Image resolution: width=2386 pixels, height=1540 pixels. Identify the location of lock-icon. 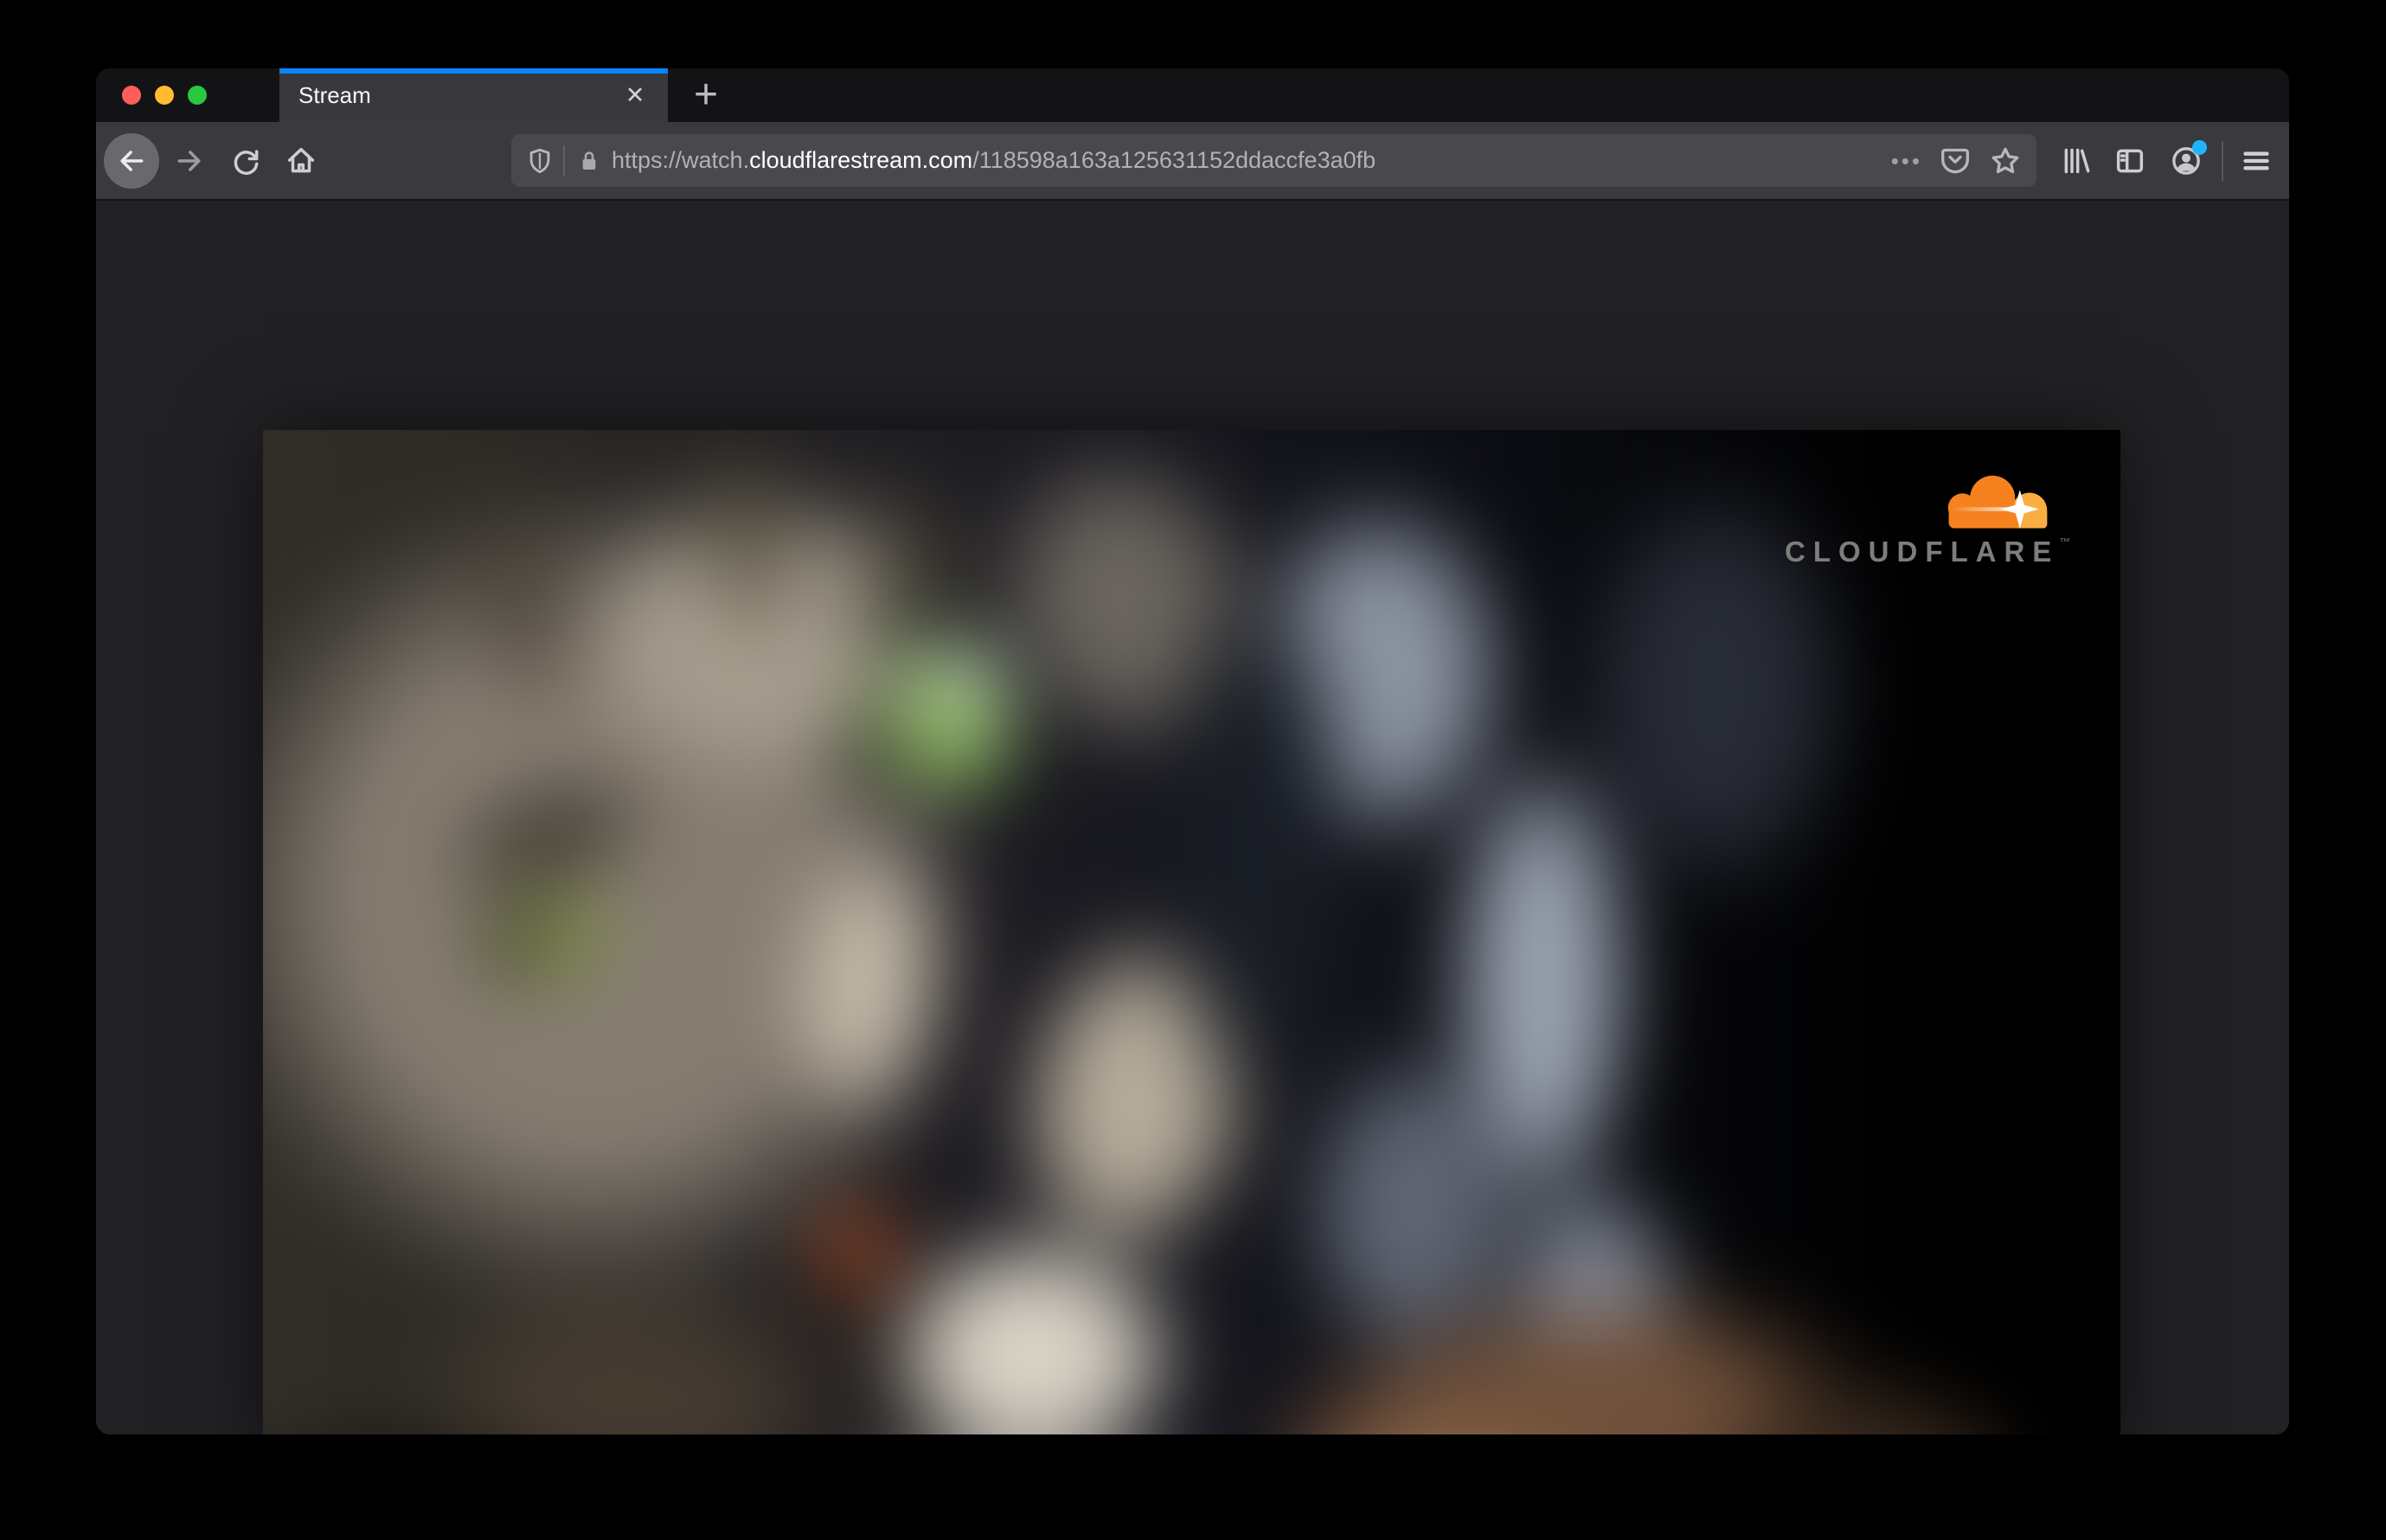
(589, 160).